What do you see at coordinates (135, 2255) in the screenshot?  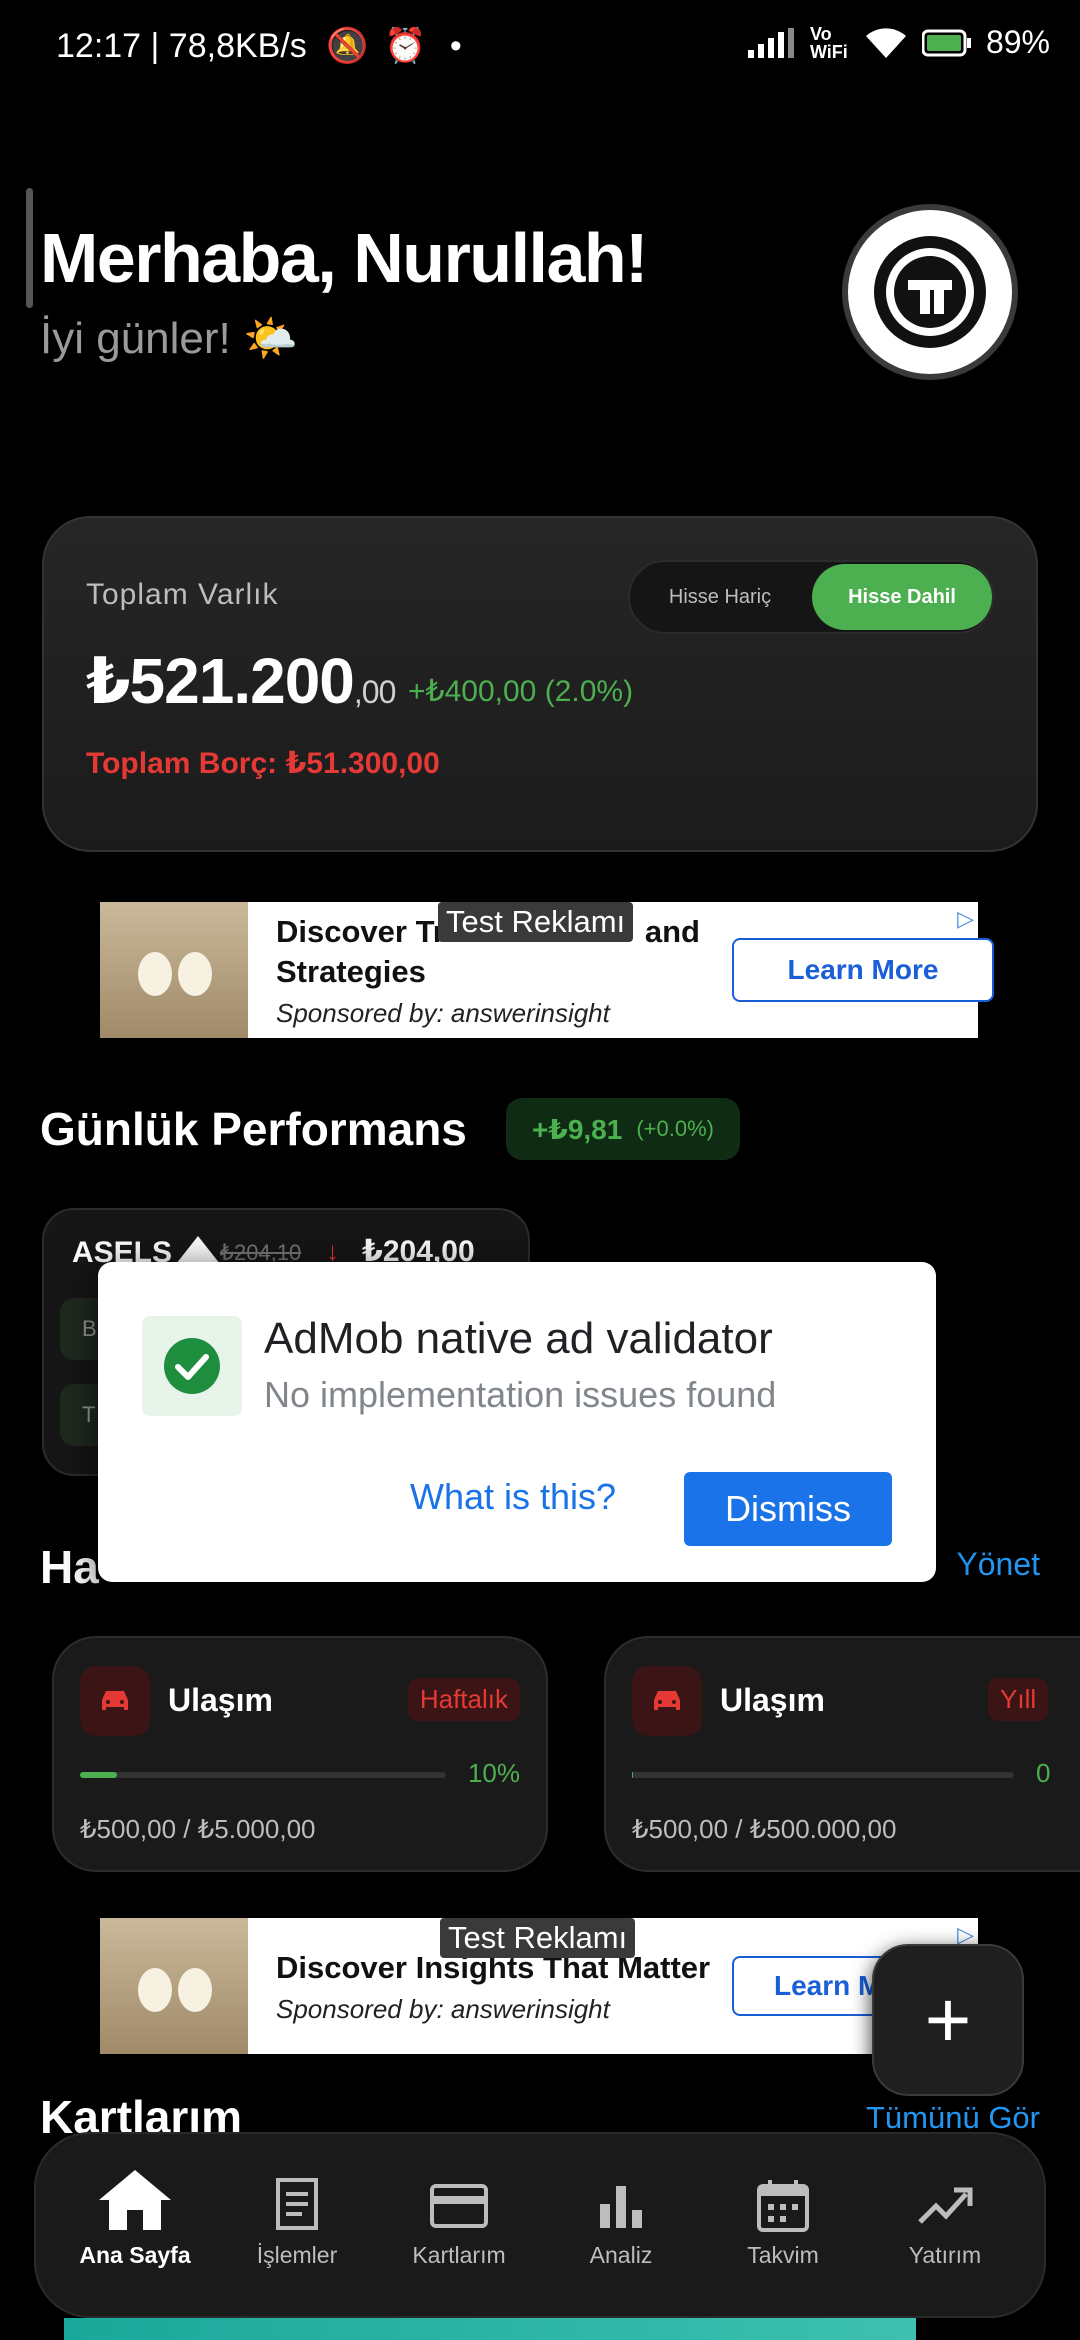 I see `nav-label: Ana Sayfa` at bounding box center [135, 2255].